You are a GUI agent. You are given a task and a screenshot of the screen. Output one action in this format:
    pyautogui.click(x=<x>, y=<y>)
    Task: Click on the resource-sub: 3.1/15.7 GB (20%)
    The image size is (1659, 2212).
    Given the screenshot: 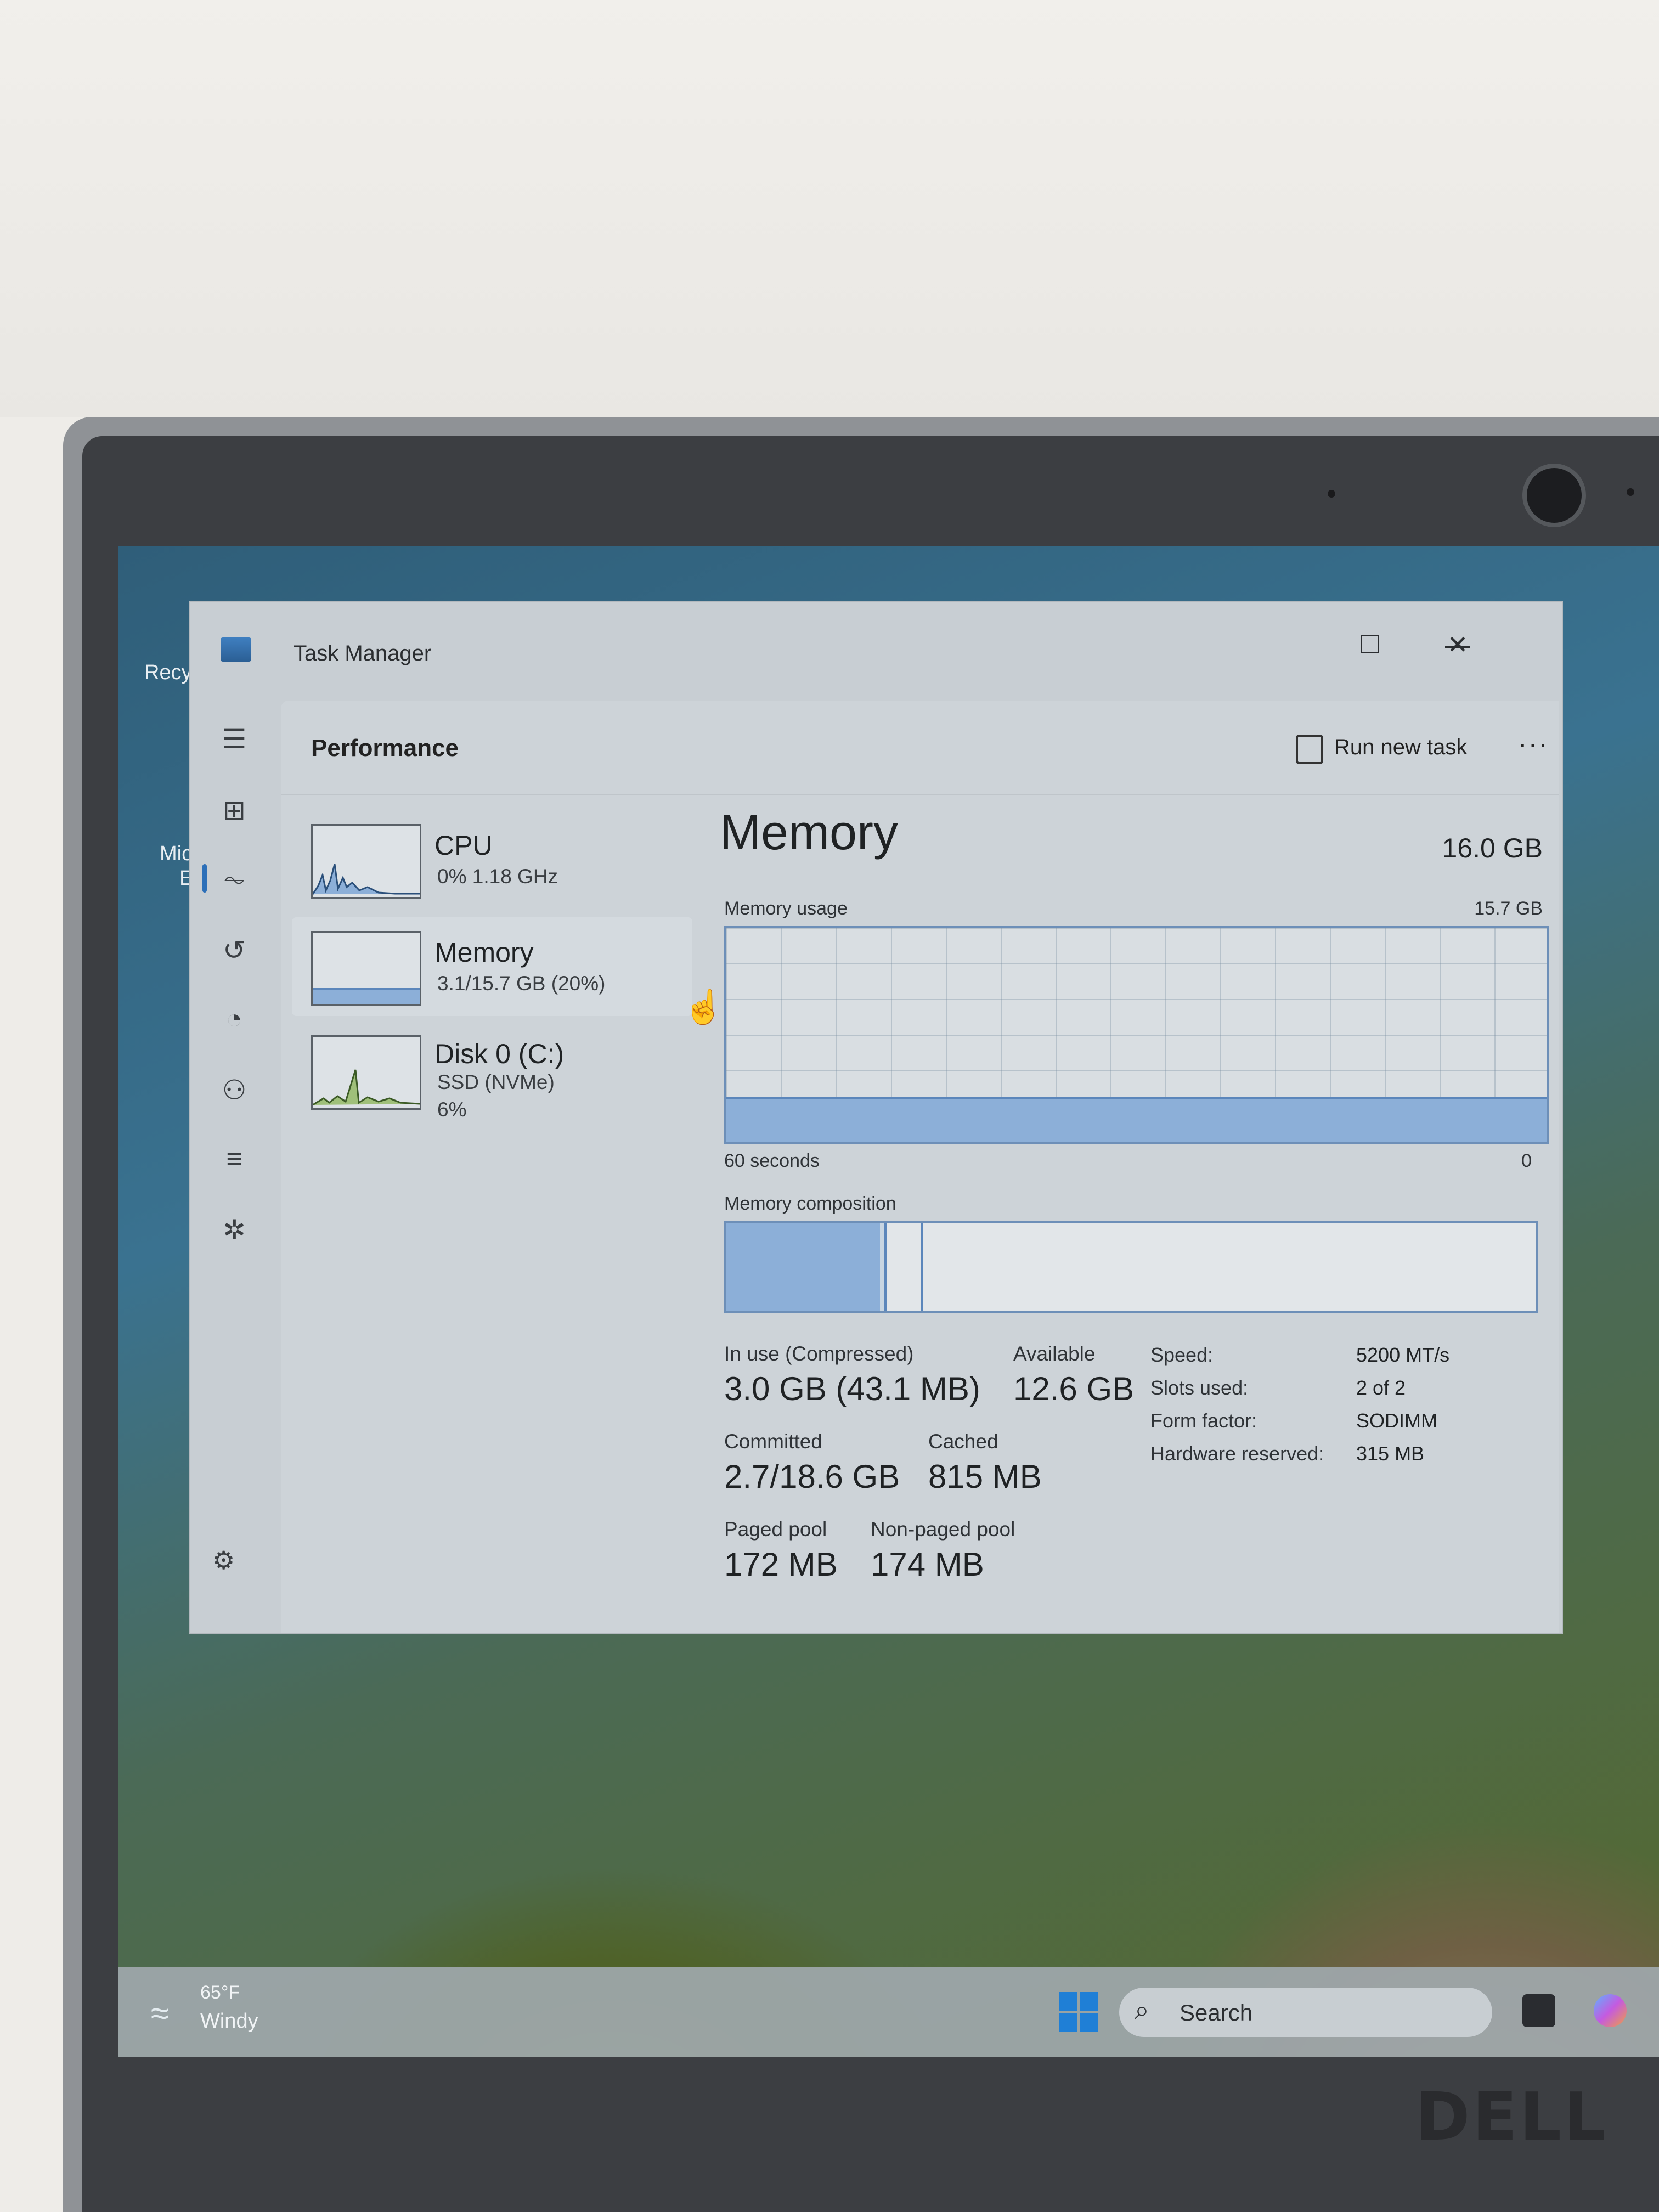 What is the action you would take?
    pyautogui.click(x=521, y=983)
    